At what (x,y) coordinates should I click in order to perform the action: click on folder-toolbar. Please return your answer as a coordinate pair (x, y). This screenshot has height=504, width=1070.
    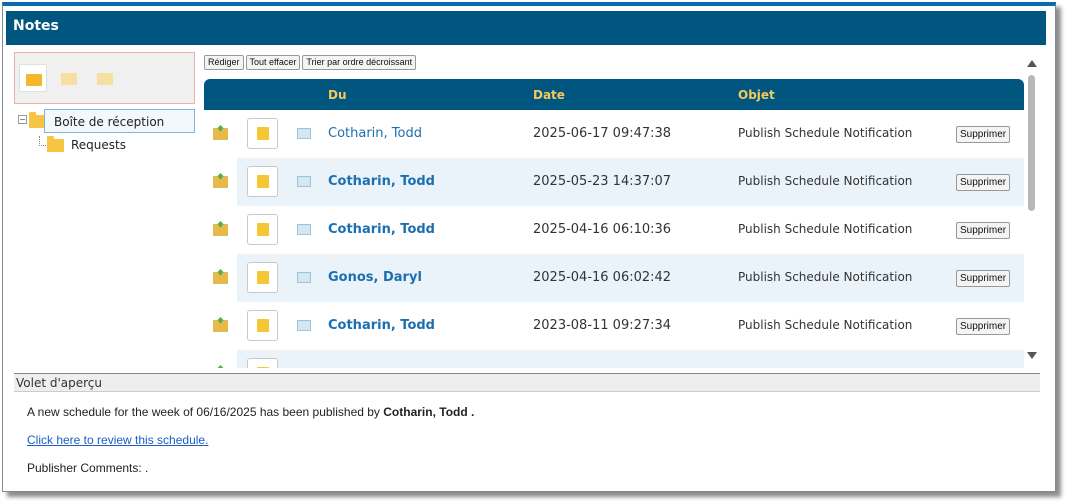
    Looking at the image, I should click on (104, 78).